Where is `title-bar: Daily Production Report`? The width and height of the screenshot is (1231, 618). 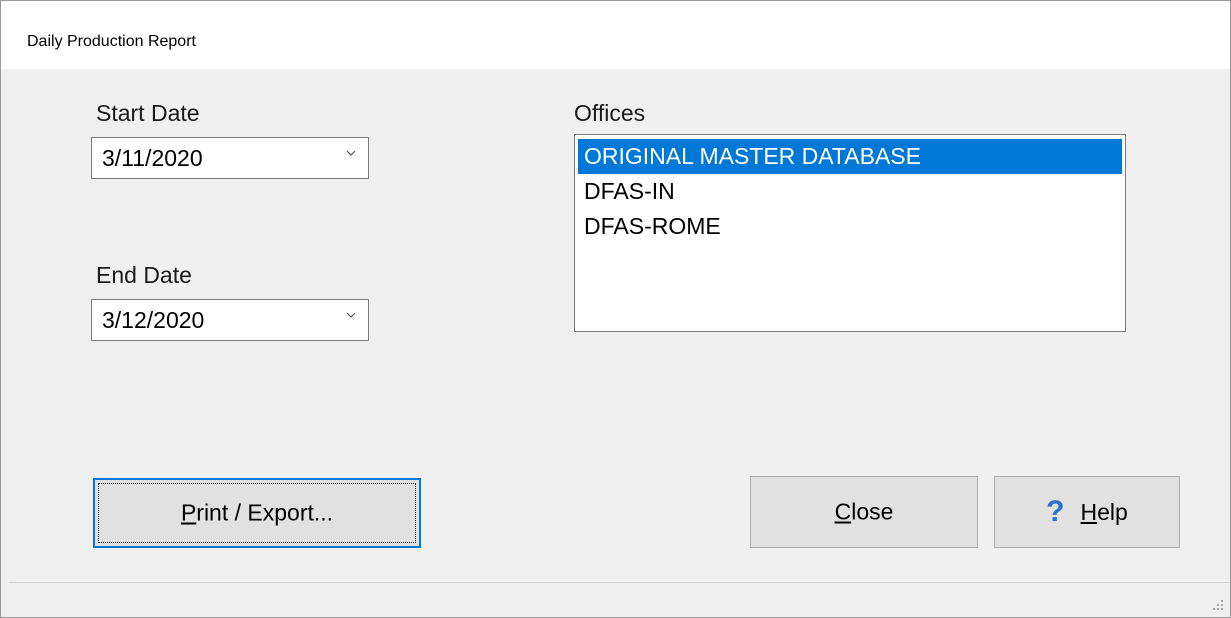 title-bar: Daily Production Report is located at coordinates (615, 35).